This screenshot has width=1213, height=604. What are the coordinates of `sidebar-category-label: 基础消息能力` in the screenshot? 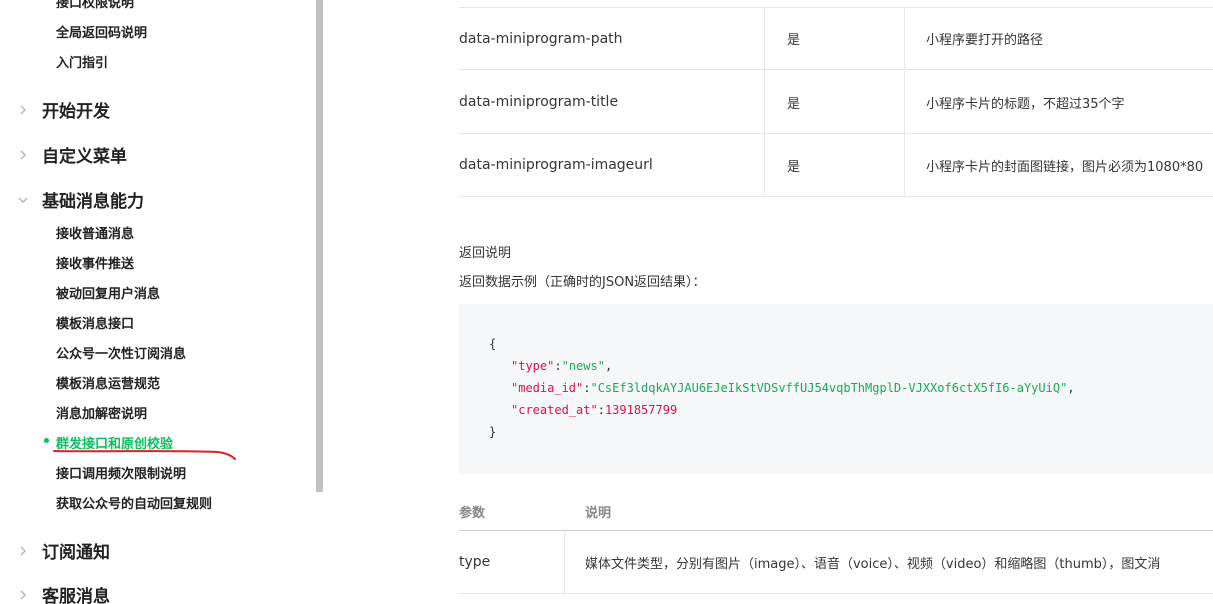 It's located at (93, 202).